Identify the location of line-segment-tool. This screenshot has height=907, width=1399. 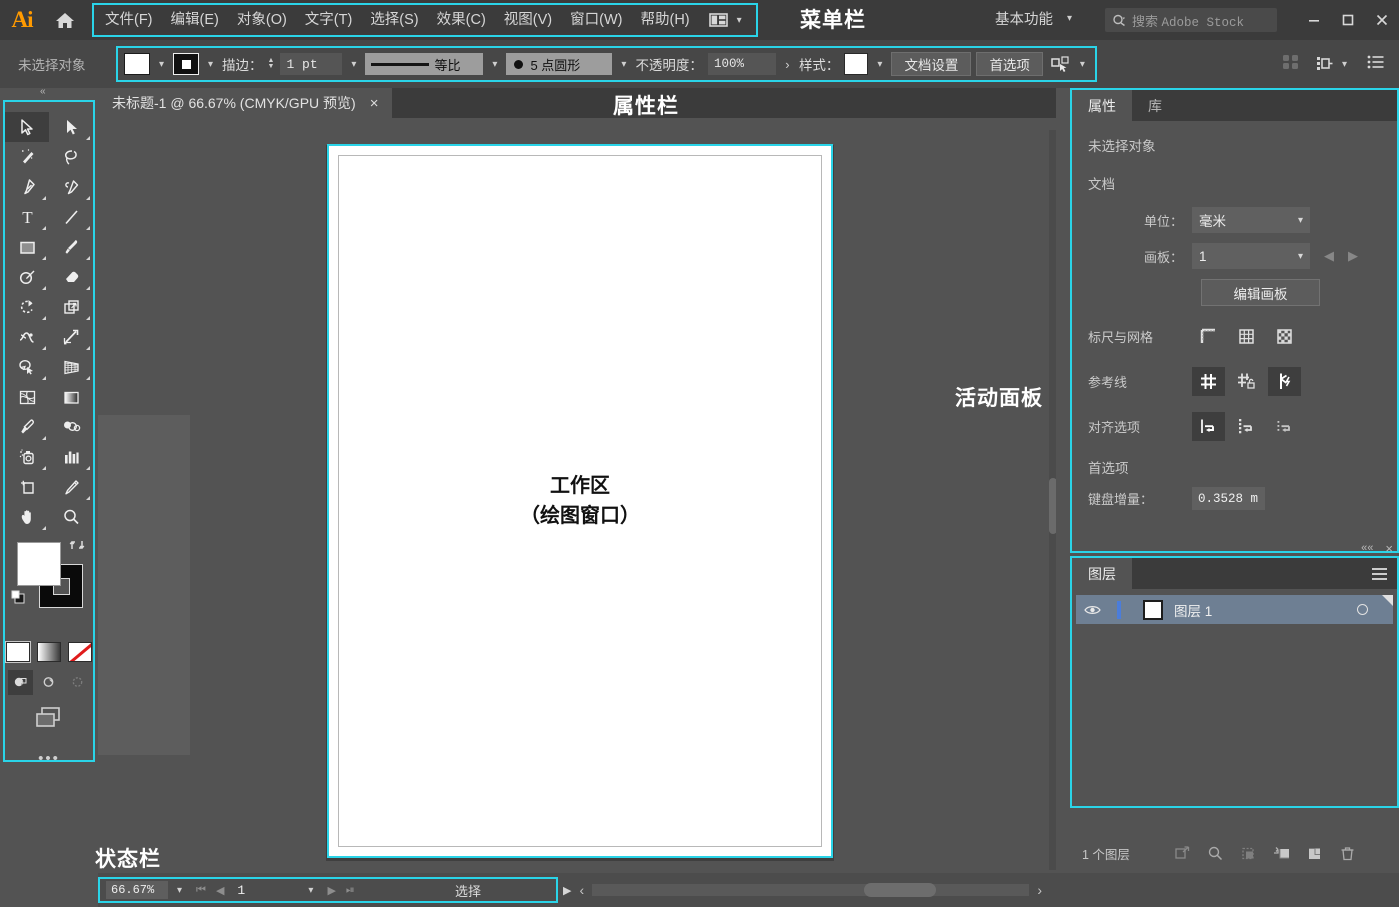
(71, 217).